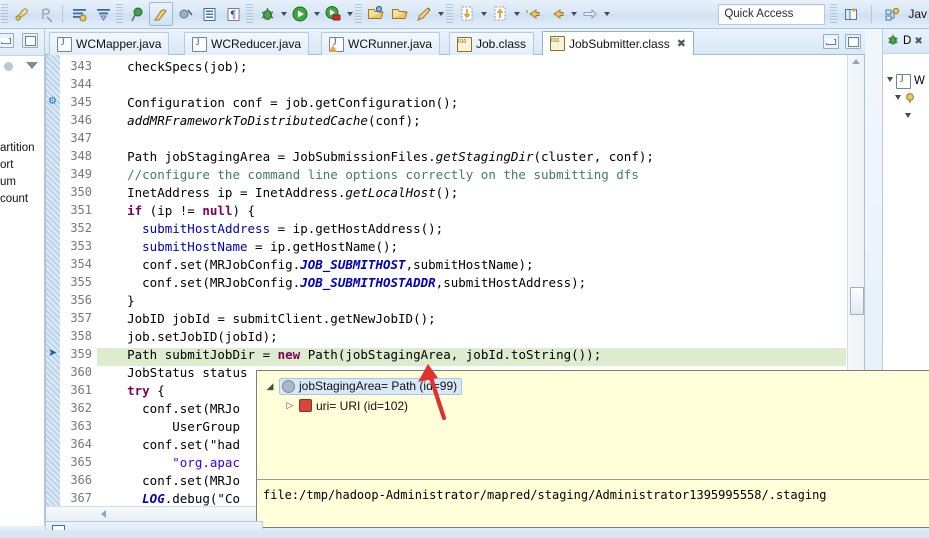  Describe the element at coordinates (187, 336) in the screenshot. I see `code-line: job.setJobID(jobId);` at that location.